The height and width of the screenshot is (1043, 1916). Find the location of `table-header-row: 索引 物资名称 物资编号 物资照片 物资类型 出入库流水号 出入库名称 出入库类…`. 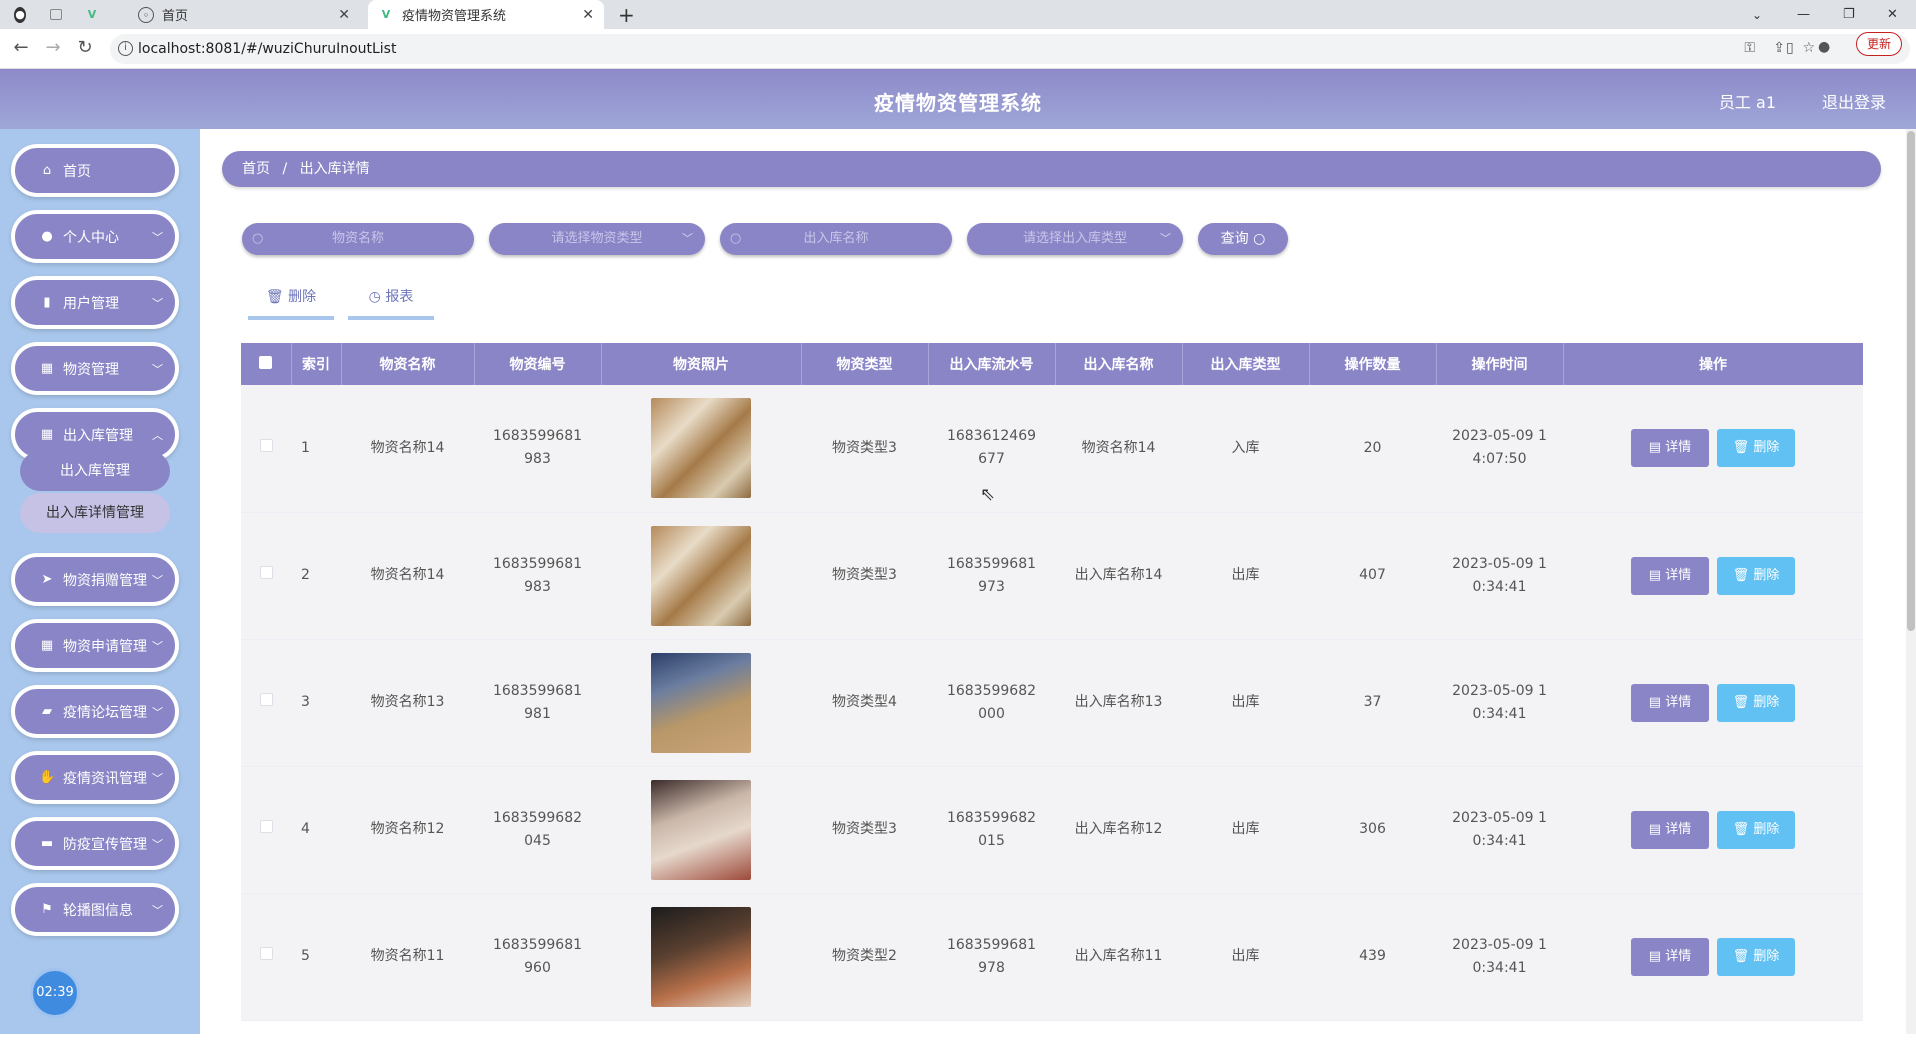

table-header-row: 索引 物资名称 物资编号 物资照片 物资类型 出入库流水号 出入库名称 出入库类… is located at coordinates (1052, 364).